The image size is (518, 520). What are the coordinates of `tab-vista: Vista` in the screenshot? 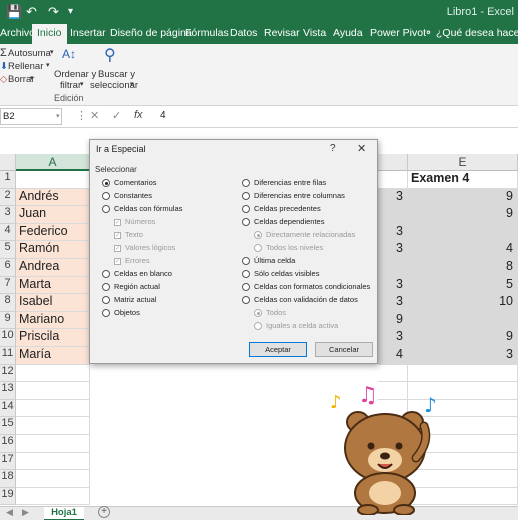 It's located at (314, 33).